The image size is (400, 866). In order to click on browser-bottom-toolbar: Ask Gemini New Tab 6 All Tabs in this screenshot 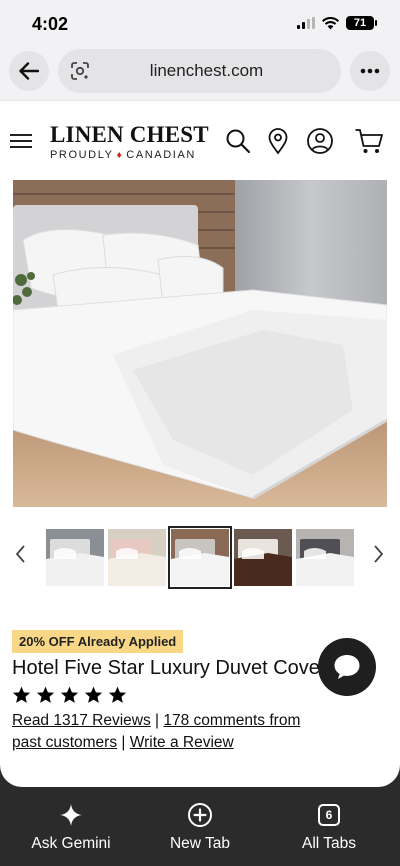, I will do `click(200, 826)`.